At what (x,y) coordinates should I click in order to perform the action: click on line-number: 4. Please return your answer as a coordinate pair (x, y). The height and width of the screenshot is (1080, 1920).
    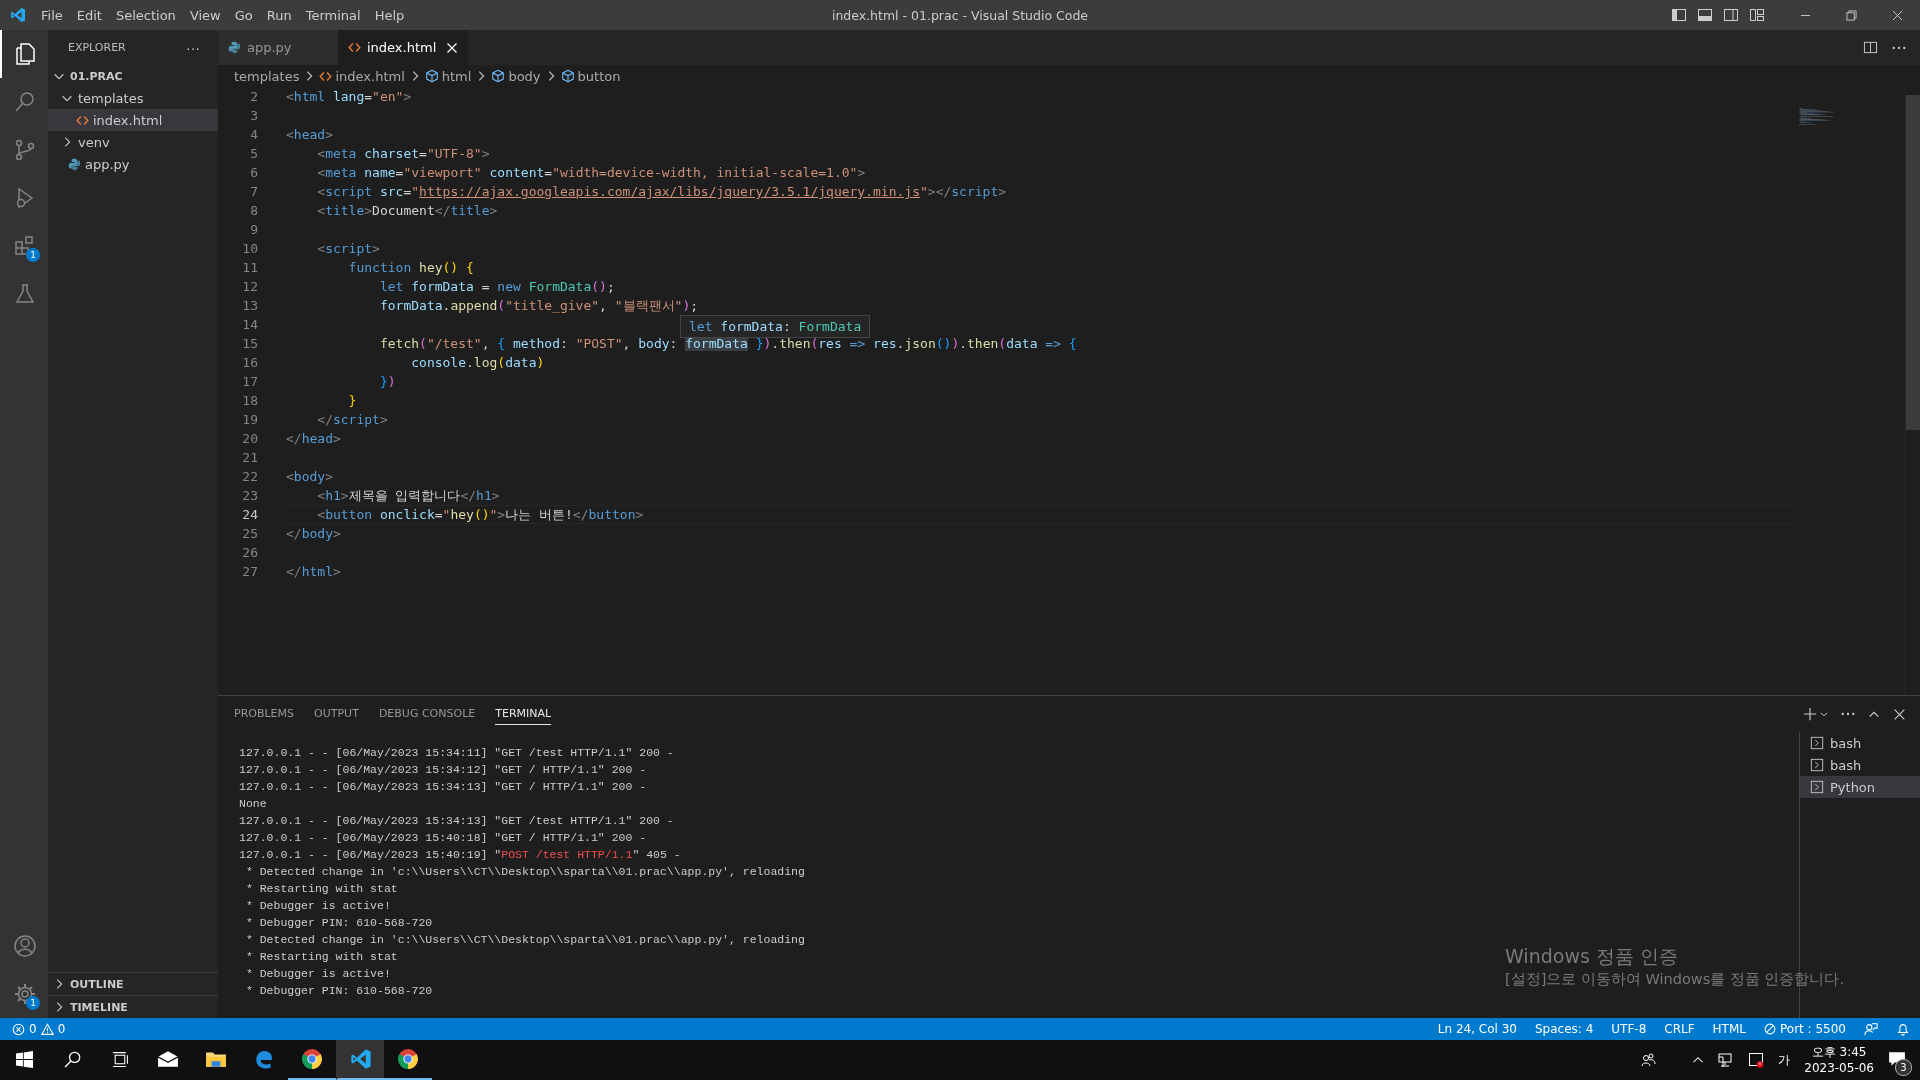
    Looking at the image, I should click on (253, 135).